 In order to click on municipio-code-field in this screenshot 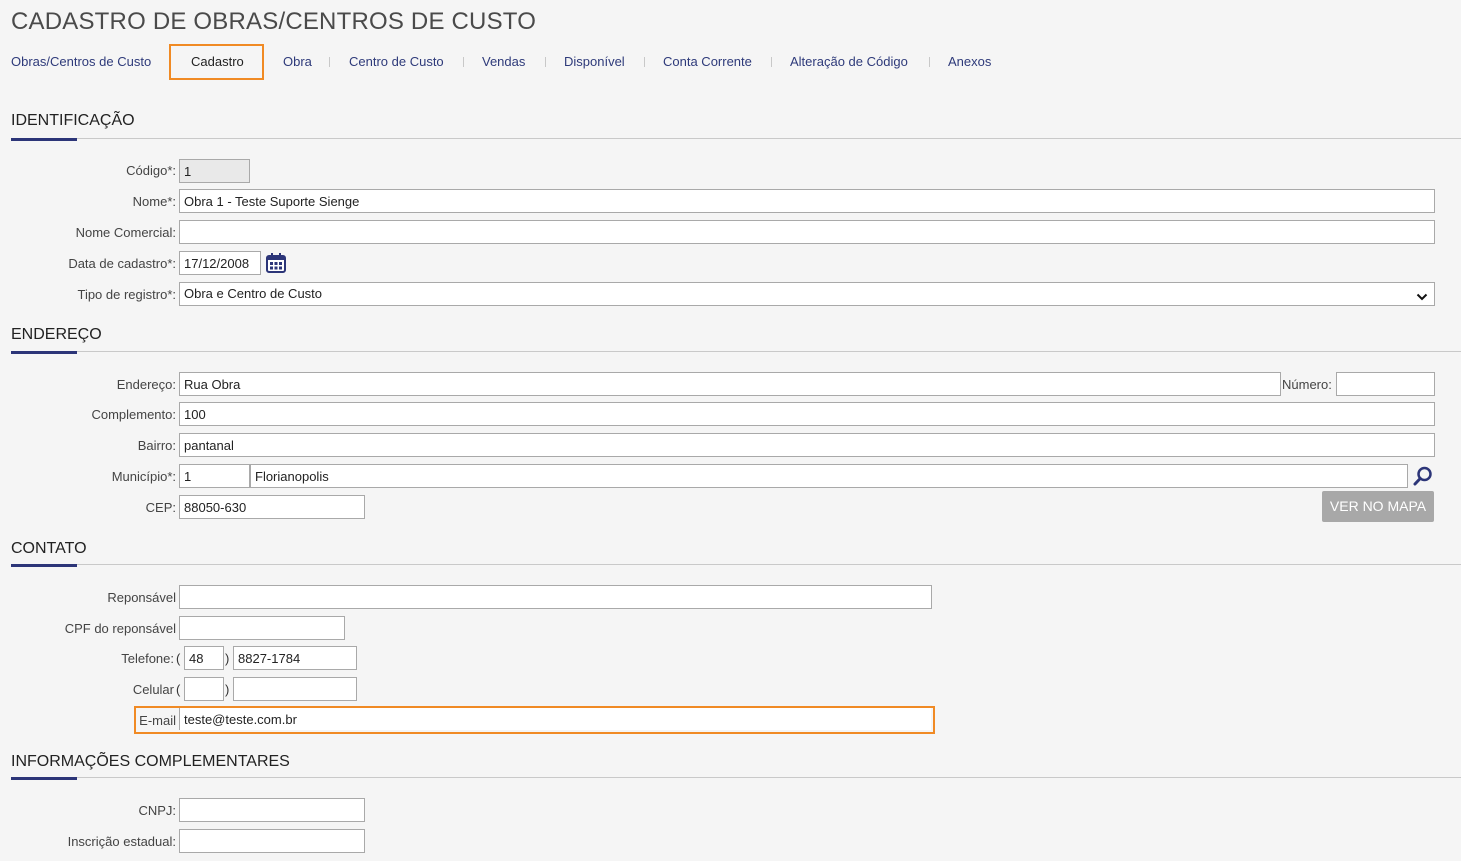, I will do `click(214, 476)`.